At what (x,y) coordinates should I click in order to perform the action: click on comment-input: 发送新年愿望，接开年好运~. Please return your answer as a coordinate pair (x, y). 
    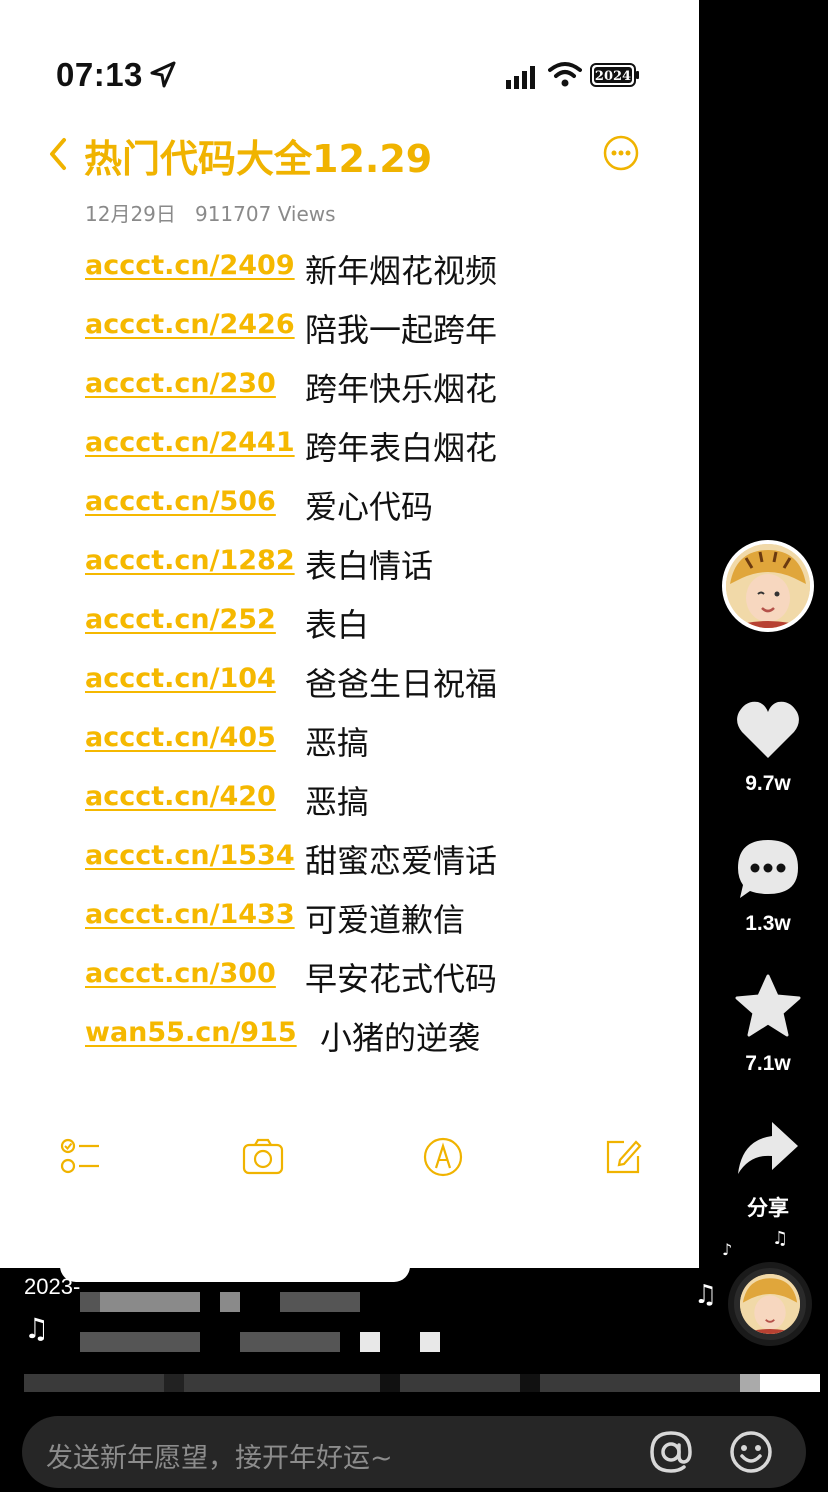
    Looking at the image, I should click on (326, 1455).